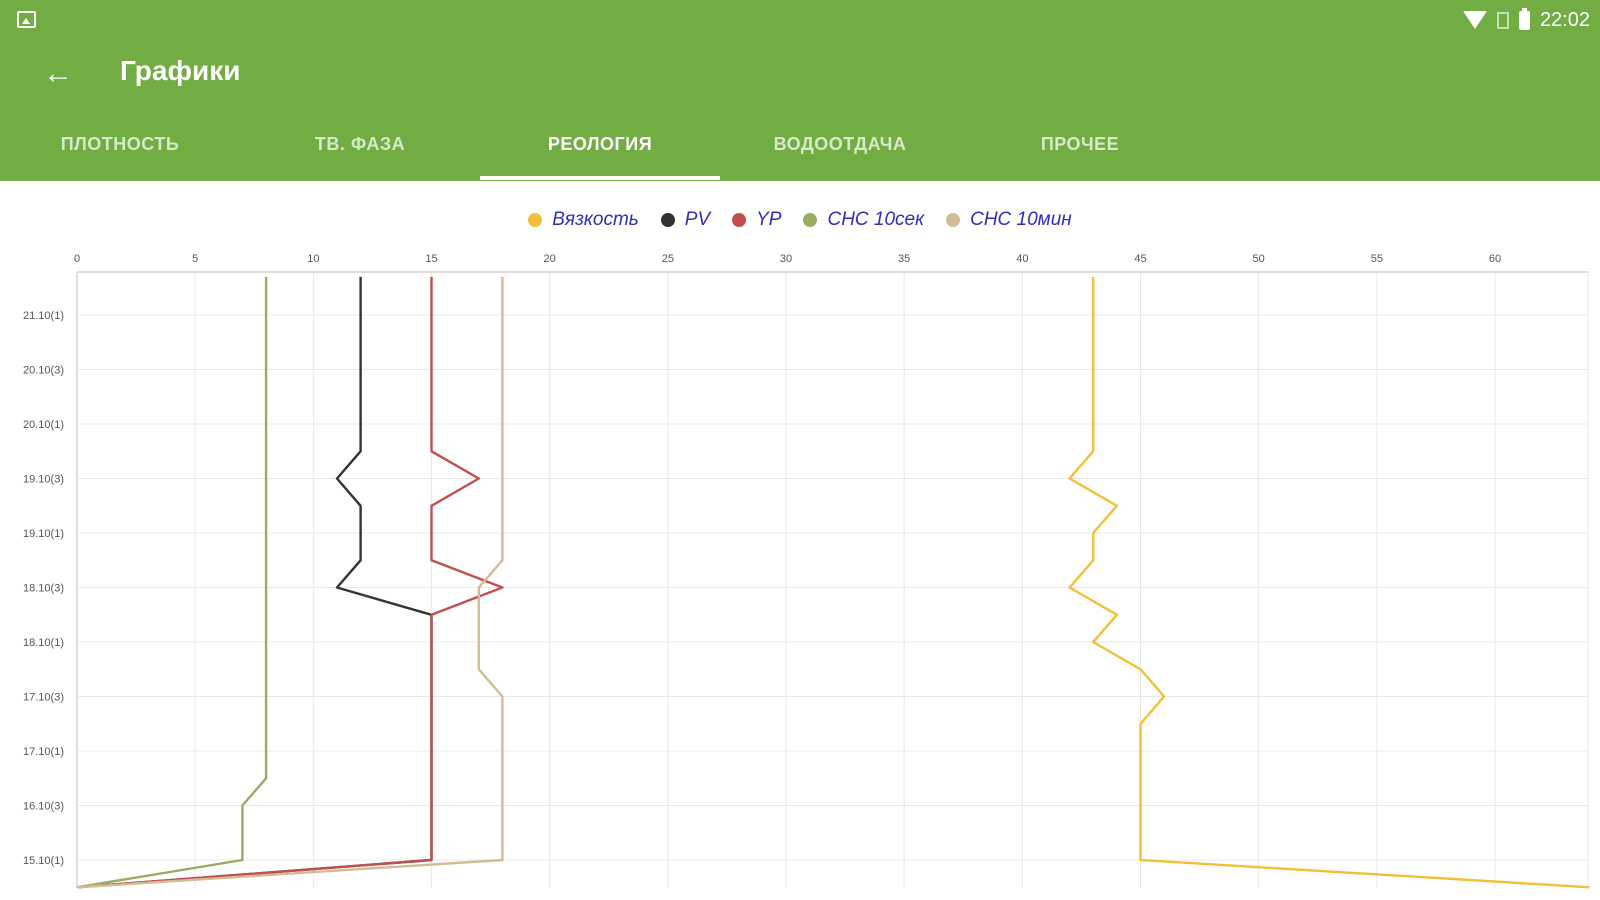 The height and width of the screenshot is (900, 1600). What do you see at coordinates (43, 534) in the screenshot?
I see `y-tick-label: 19.10(1)` at bounding box center [43, 534].